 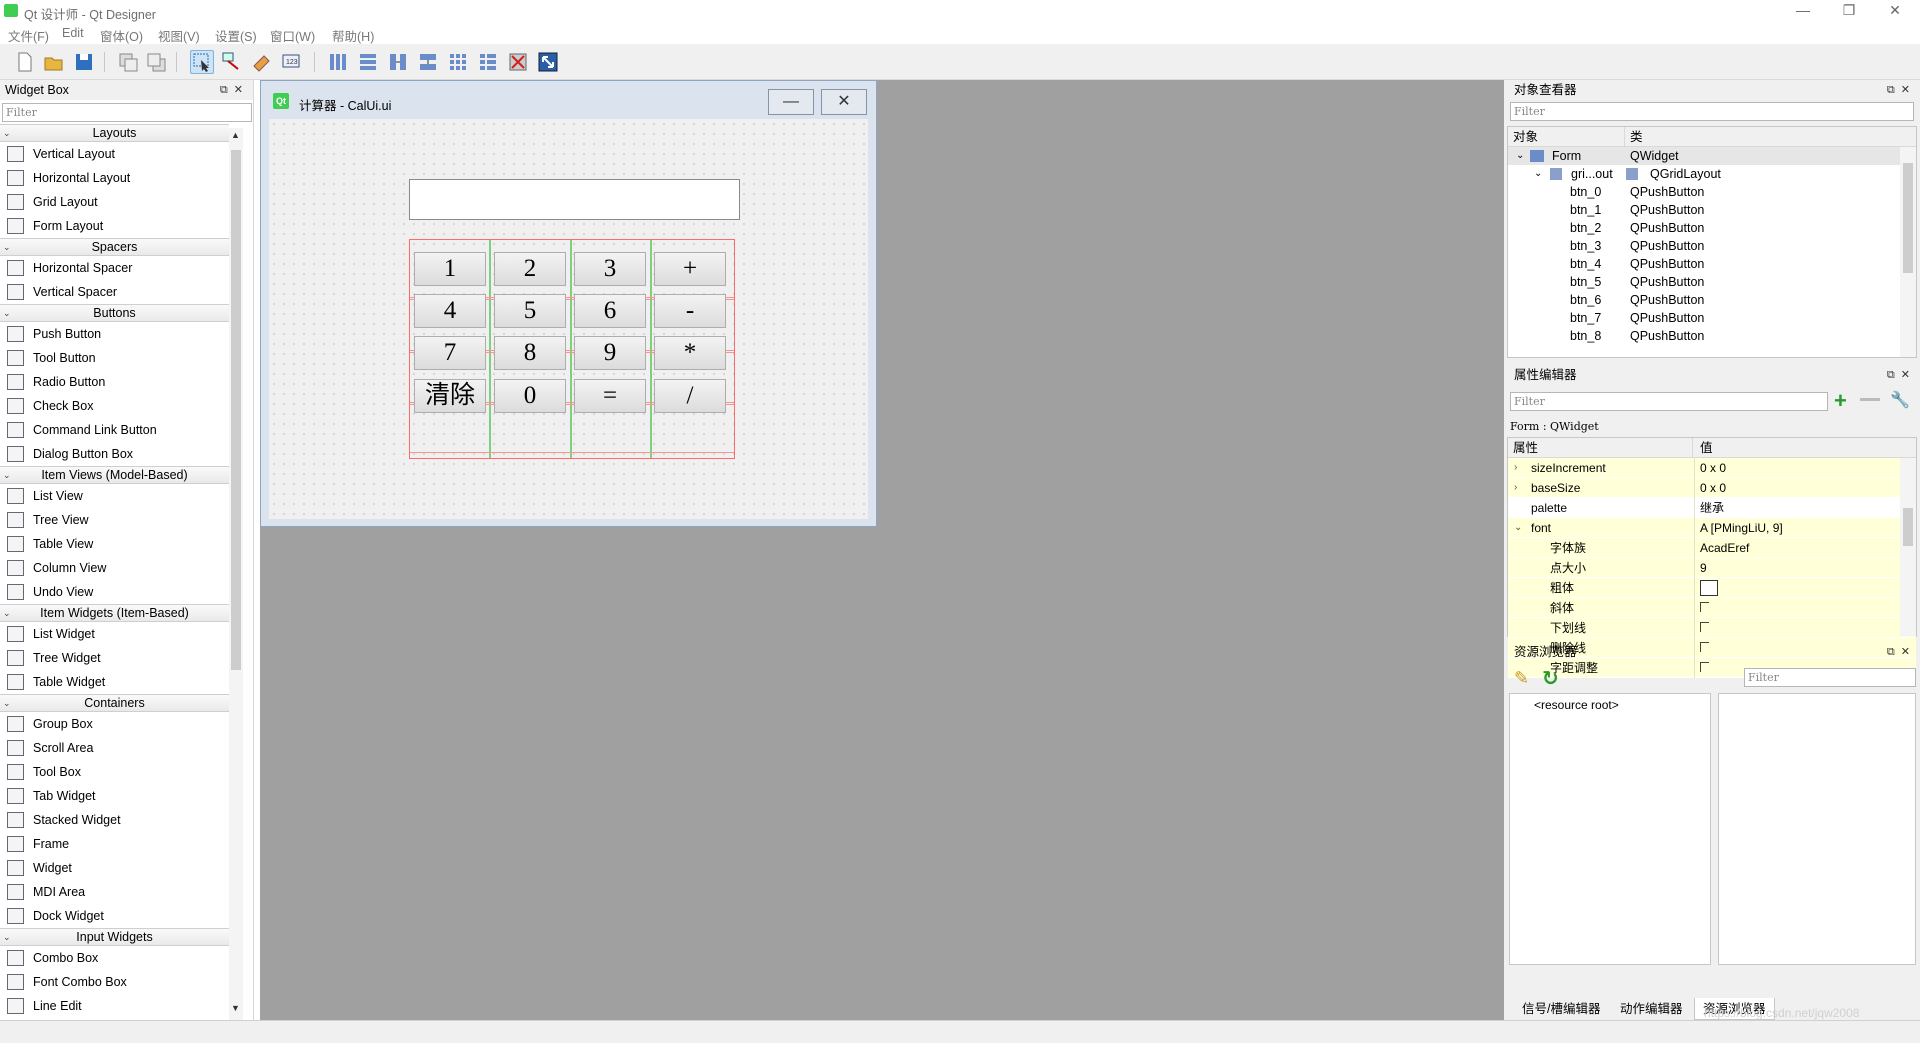 What do you see at coordinates (114, 868) in the screenshot?
I see `widget-item: Widget` at bounding box center [114, 868].